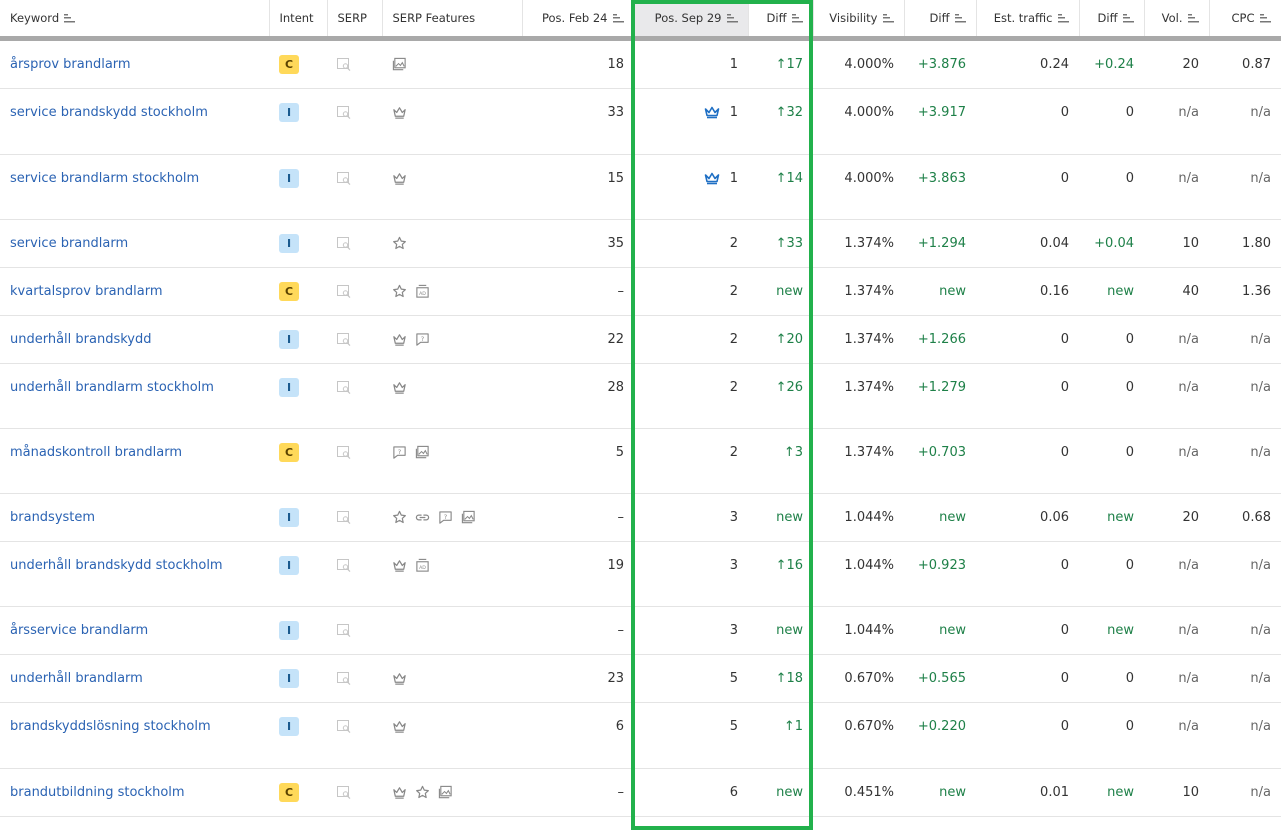  Describe the element at coordinates (1190, 243) in the screenshot. I see `vol-value: 10` at that location.